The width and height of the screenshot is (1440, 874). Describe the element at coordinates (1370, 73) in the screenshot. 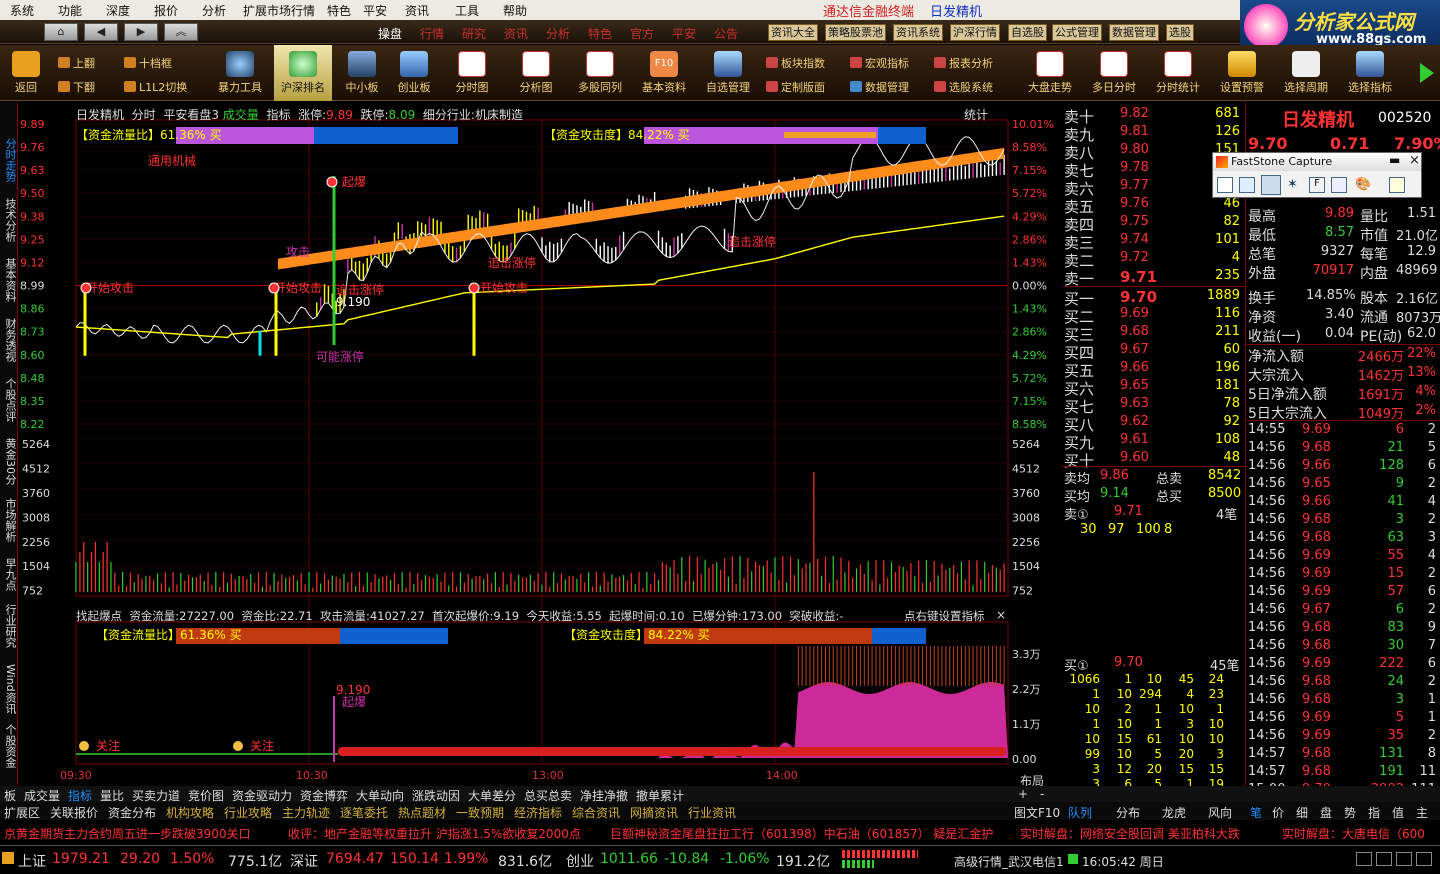

I see `select-indicator-button: 选择指标` at that location.